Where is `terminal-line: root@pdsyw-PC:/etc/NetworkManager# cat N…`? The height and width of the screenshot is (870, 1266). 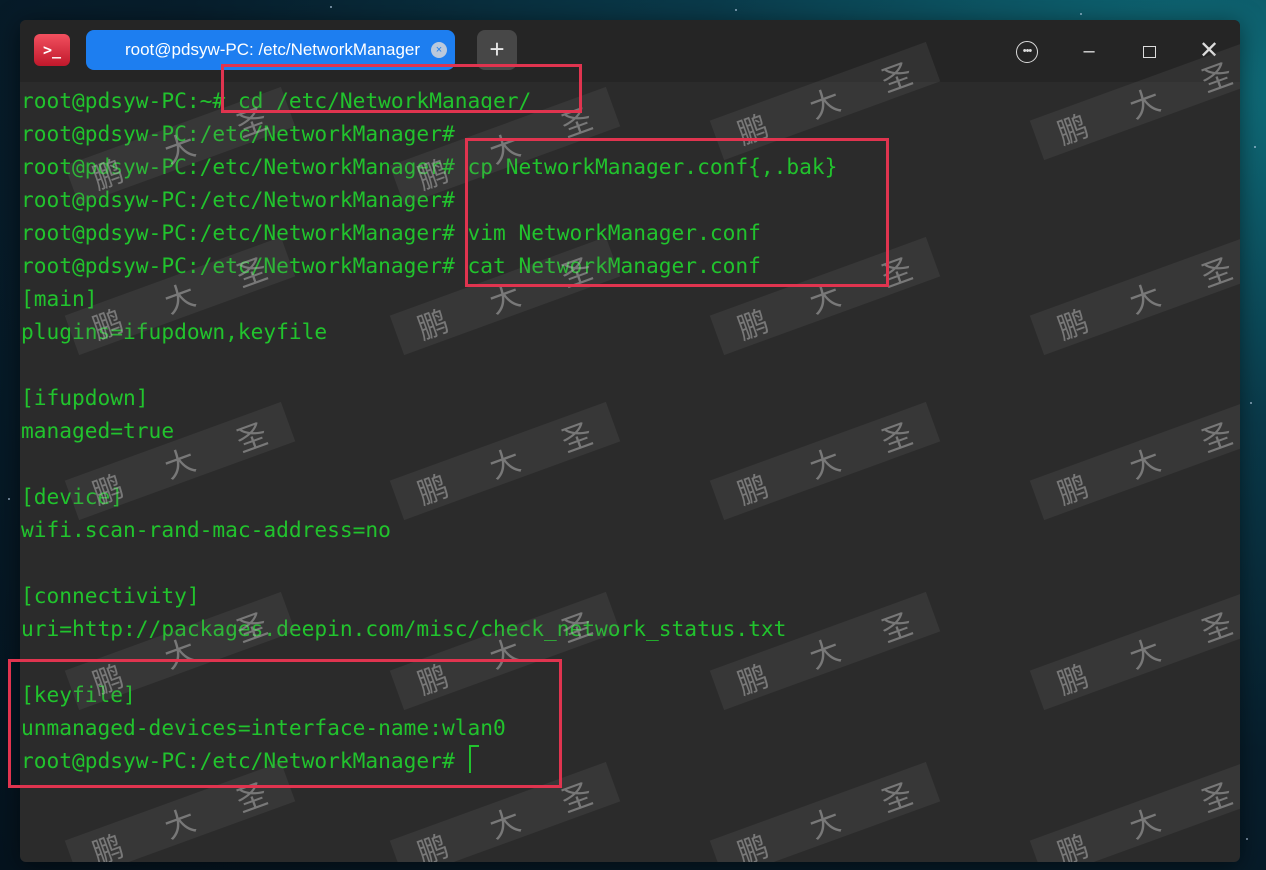
terminal-line: root@pdsyw-PC:/etc/NetworkManager# cat N… is located at coordinates (391, 265).